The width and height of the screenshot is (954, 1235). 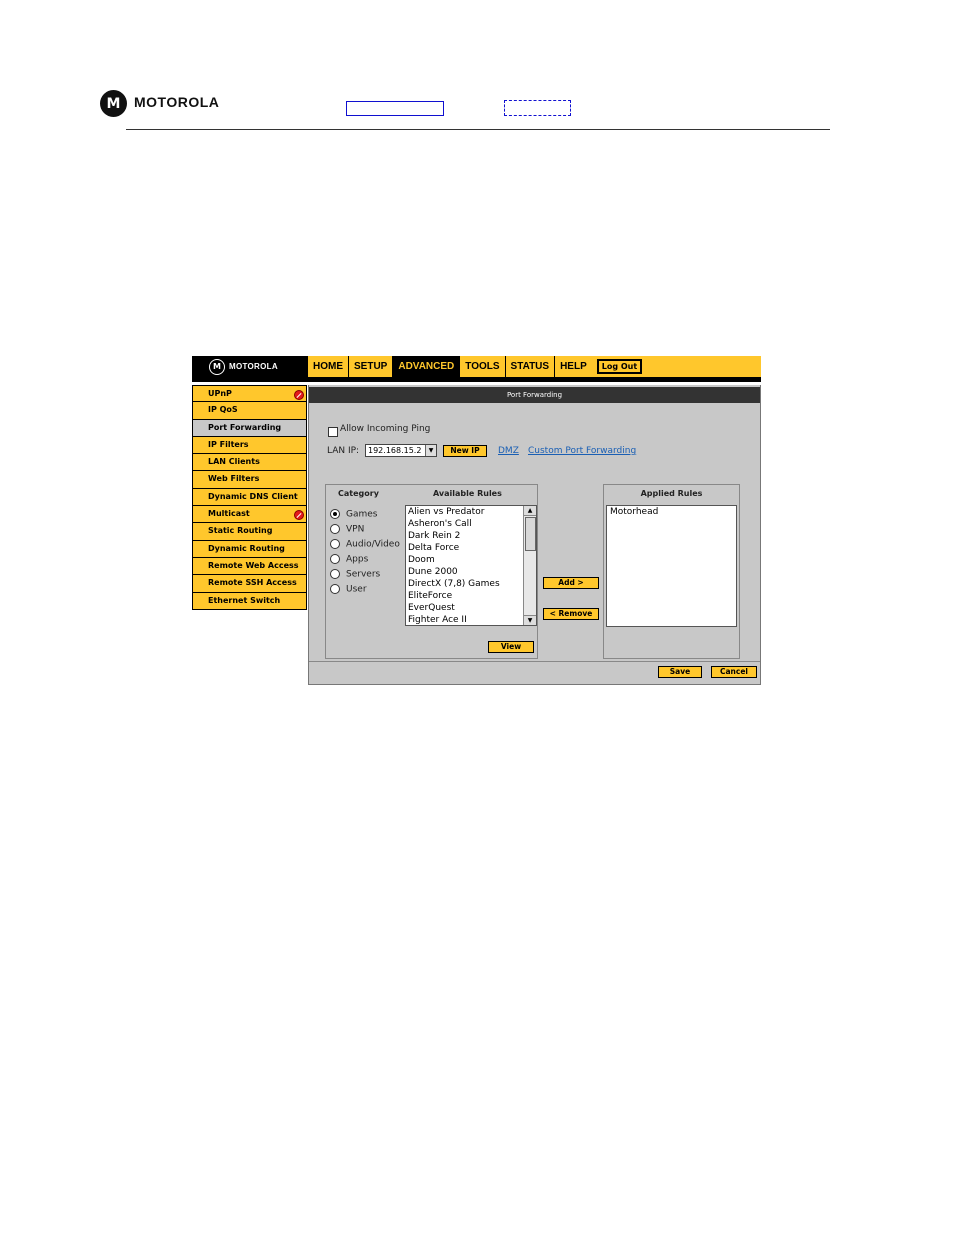 I want to click on category-label: Servers, so click(x=363, y=574).